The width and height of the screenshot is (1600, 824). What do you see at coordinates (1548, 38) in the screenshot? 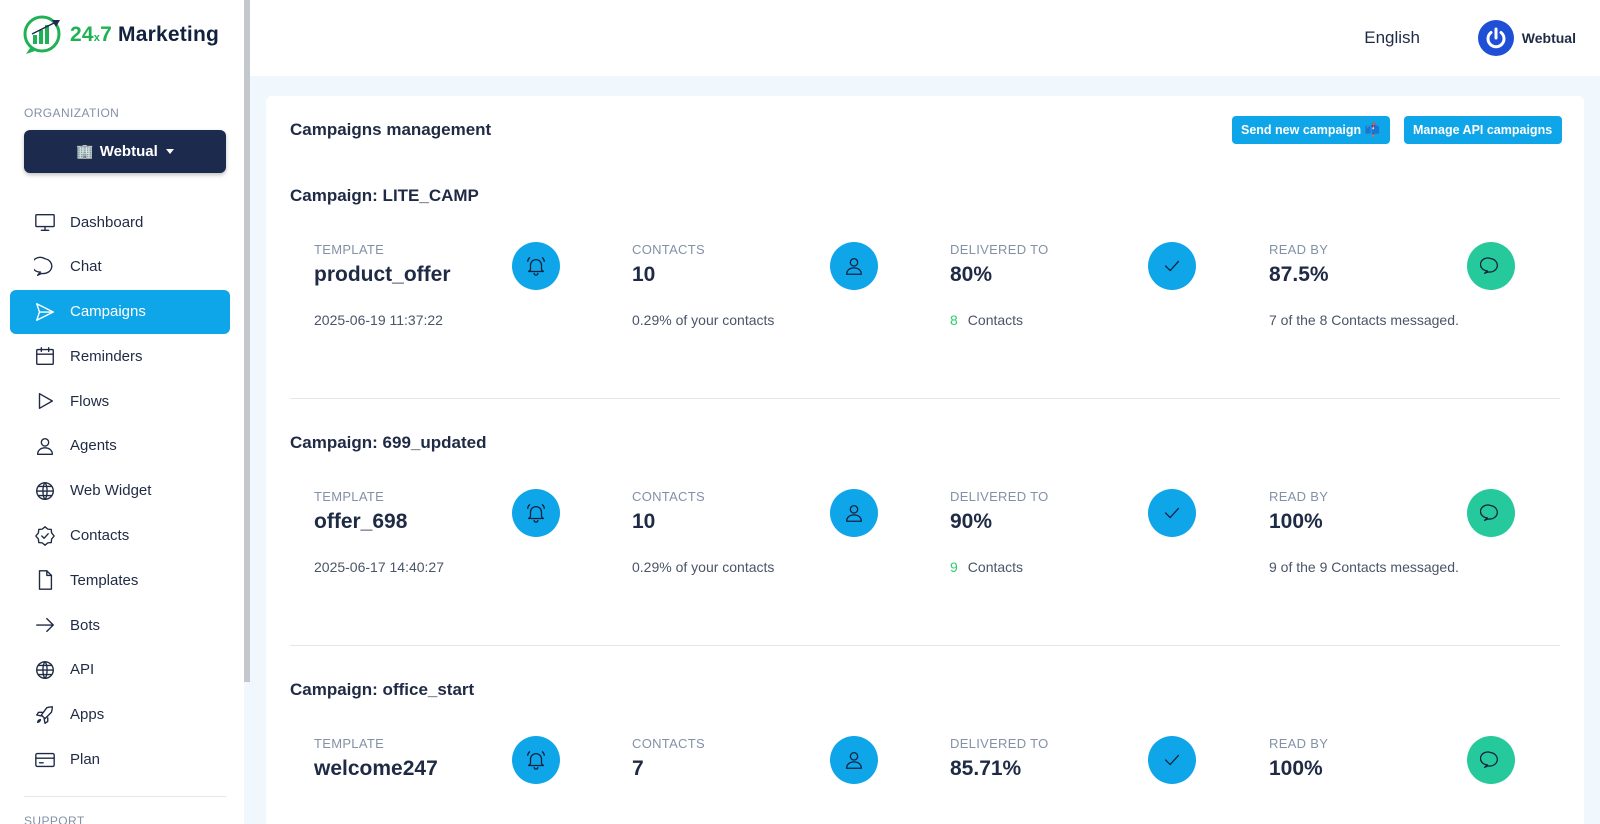
I see `user-name: Webtual` at bounding box center [1548, 38].